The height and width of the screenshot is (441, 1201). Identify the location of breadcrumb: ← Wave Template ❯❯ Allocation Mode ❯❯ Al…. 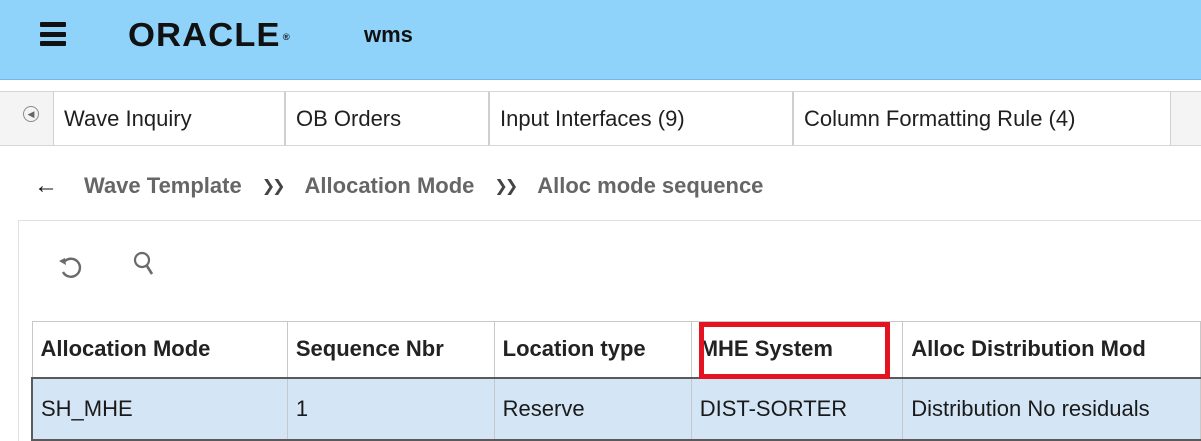
(600, 186).